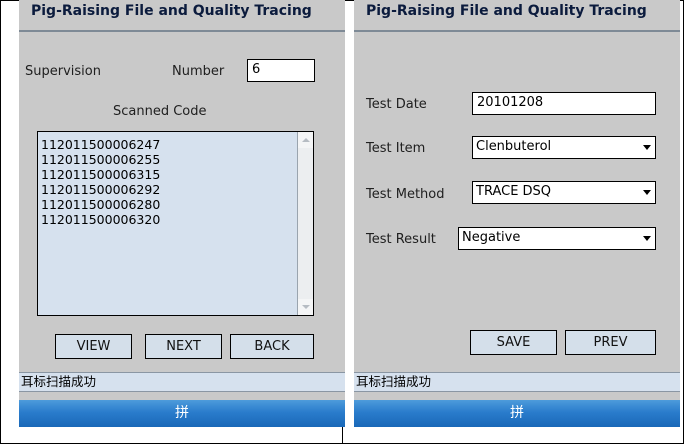 This screenshot has height=444, width=684. Describe the element at coordinates (100, 189) in the screenshot. I see `list-item: 112011500006292` at that location.